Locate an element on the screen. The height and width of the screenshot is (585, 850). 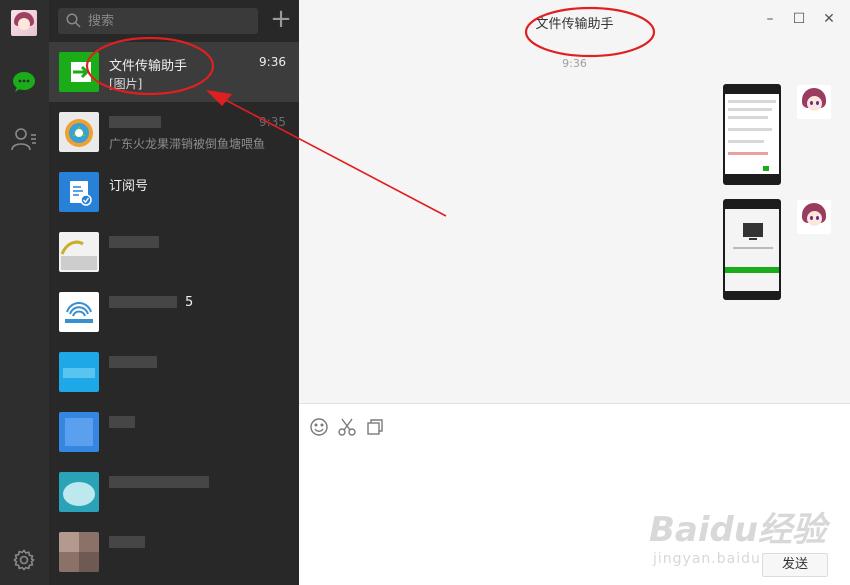
chat-time: 9:36 is located at coordinates (272, 62).